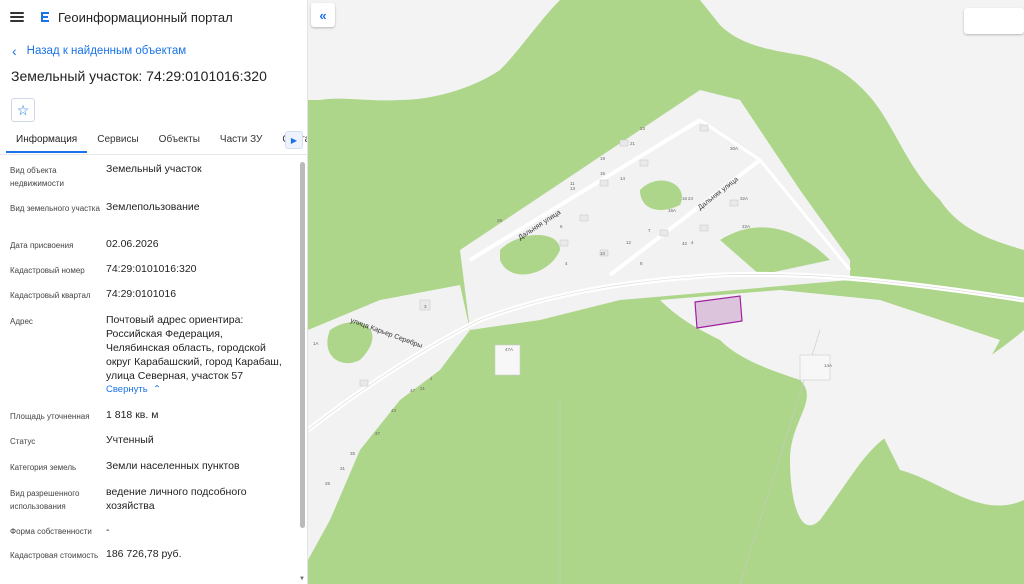 The height and width of the screenshot is (584, 1024). I want to click on house-number: 10, so click(603, 253).